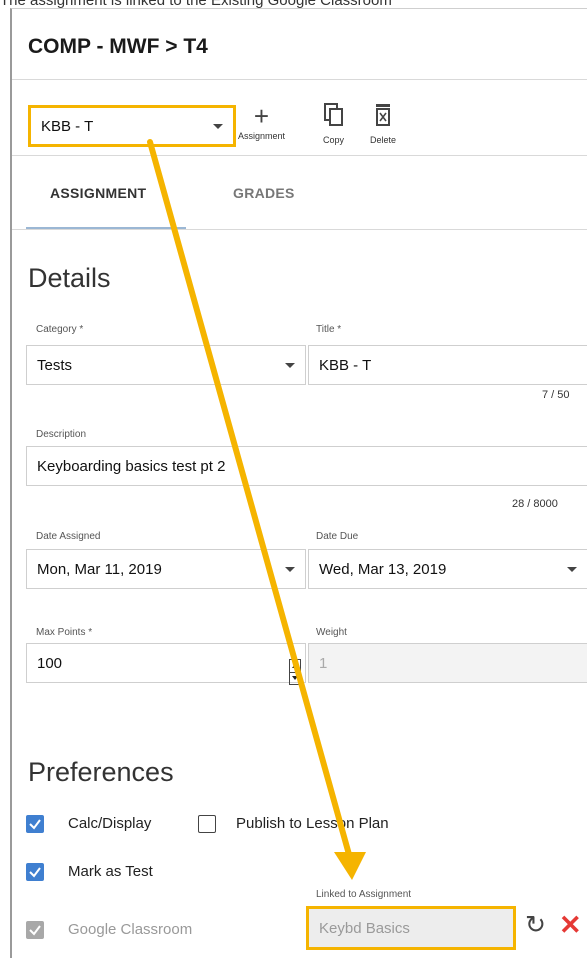 Image resolution: width=587 pixels, height=958 pixels. I want to click on date-assigned-label: Date Assigned, so click(68, 536).